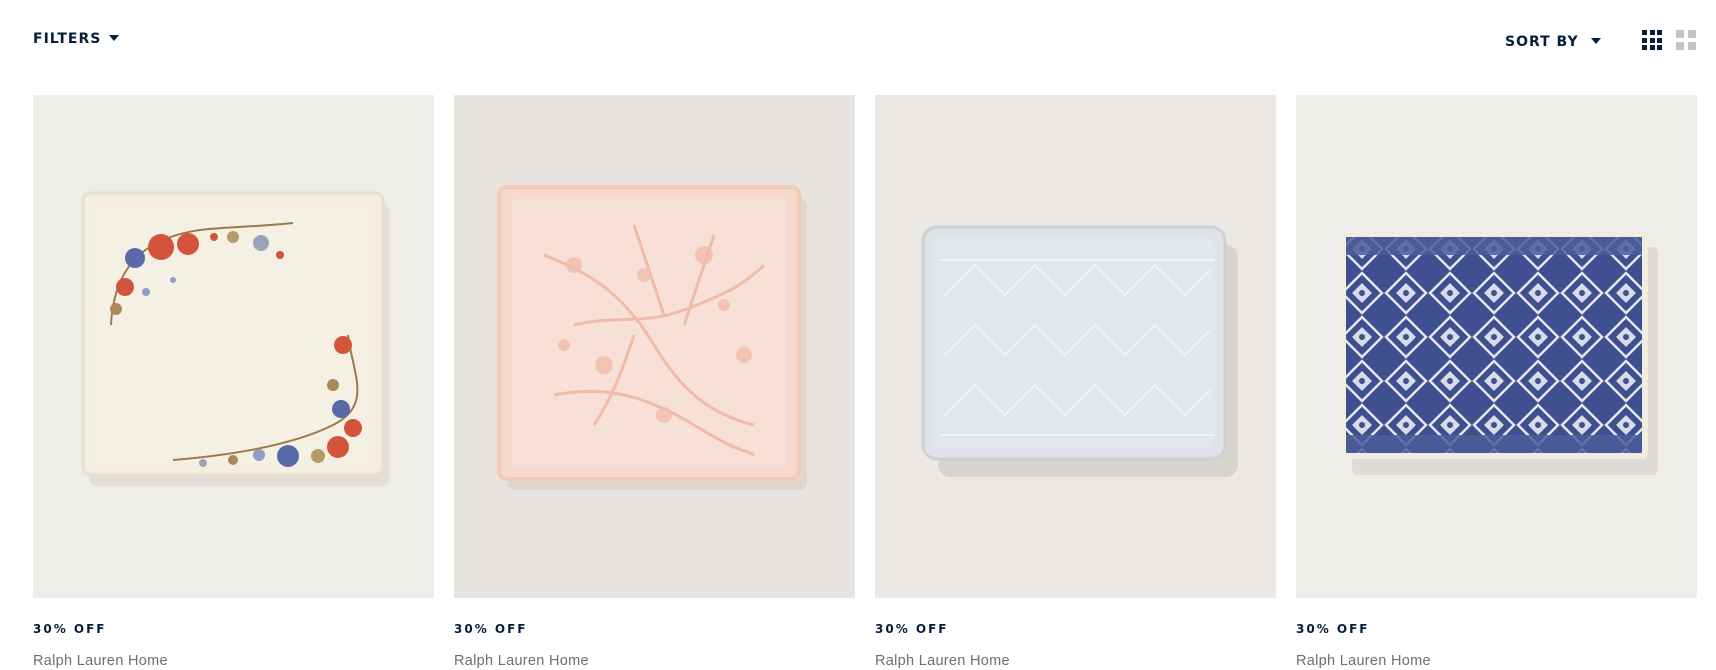 Image resolution: width=1716 pixels, height=670 pixels. I want to click on sort-by-label: SORT BY, so click(1542, 42).